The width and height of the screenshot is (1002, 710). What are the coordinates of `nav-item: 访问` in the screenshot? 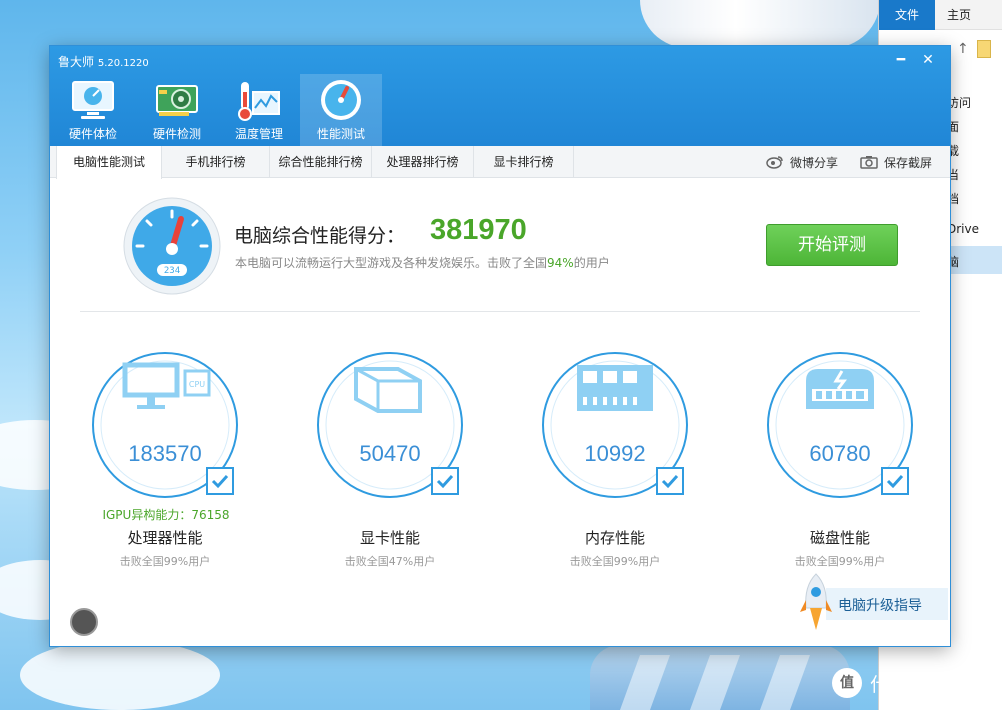 It's located at (959, 102).